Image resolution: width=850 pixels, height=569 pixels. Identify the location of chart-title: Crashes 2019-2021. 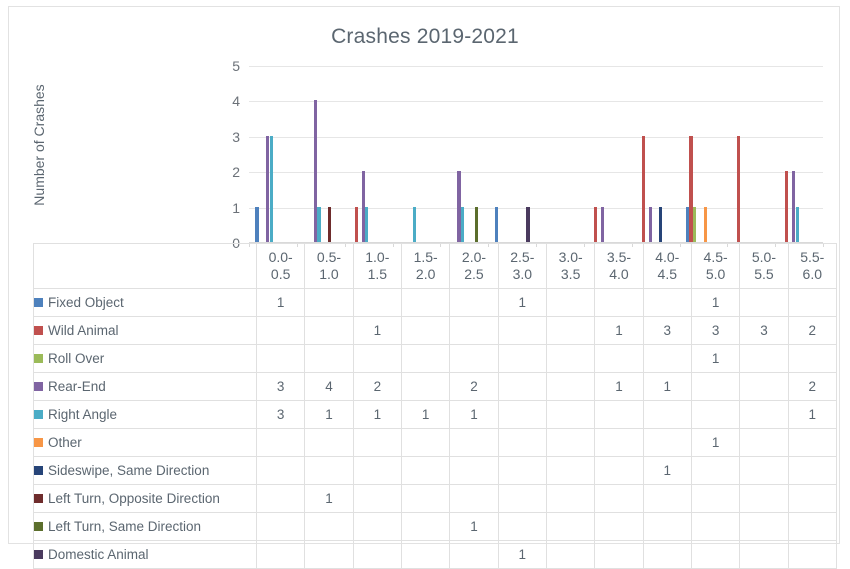
(425, 36).